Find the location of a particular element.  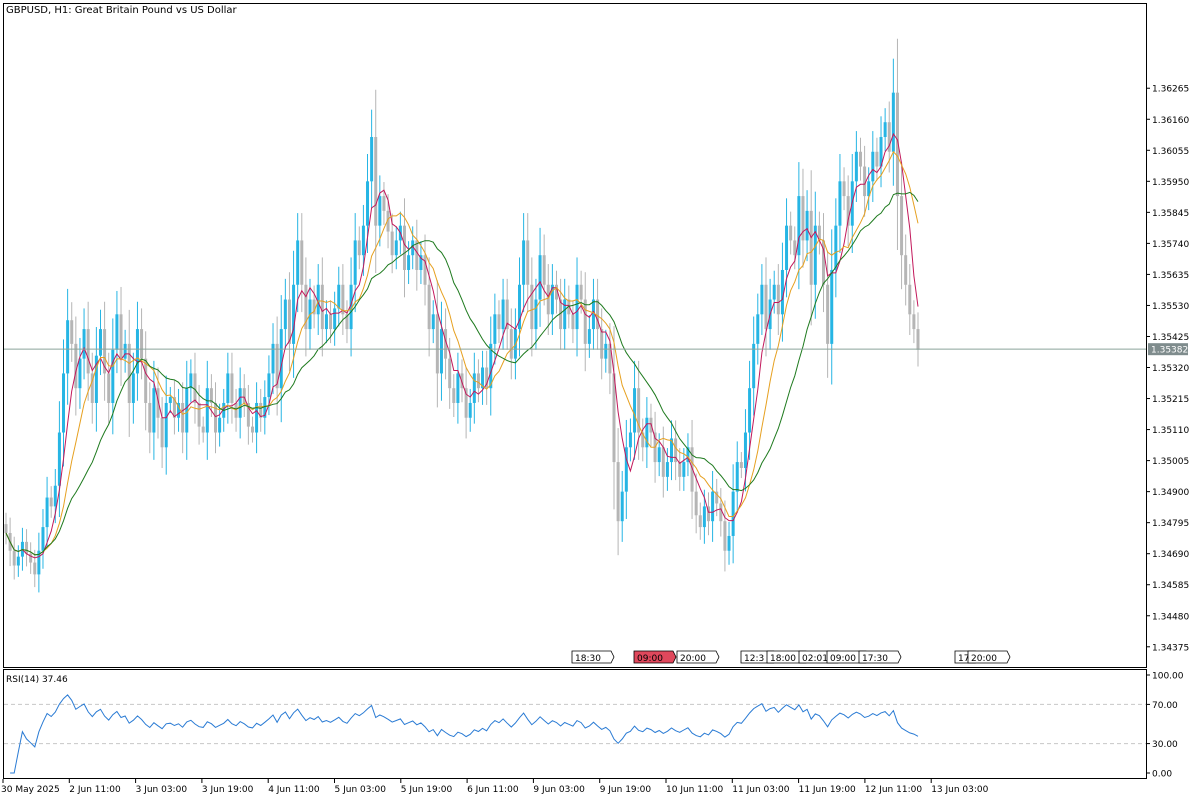

price-tick-label: 1.35425 is located at coordinates (1170, 338).